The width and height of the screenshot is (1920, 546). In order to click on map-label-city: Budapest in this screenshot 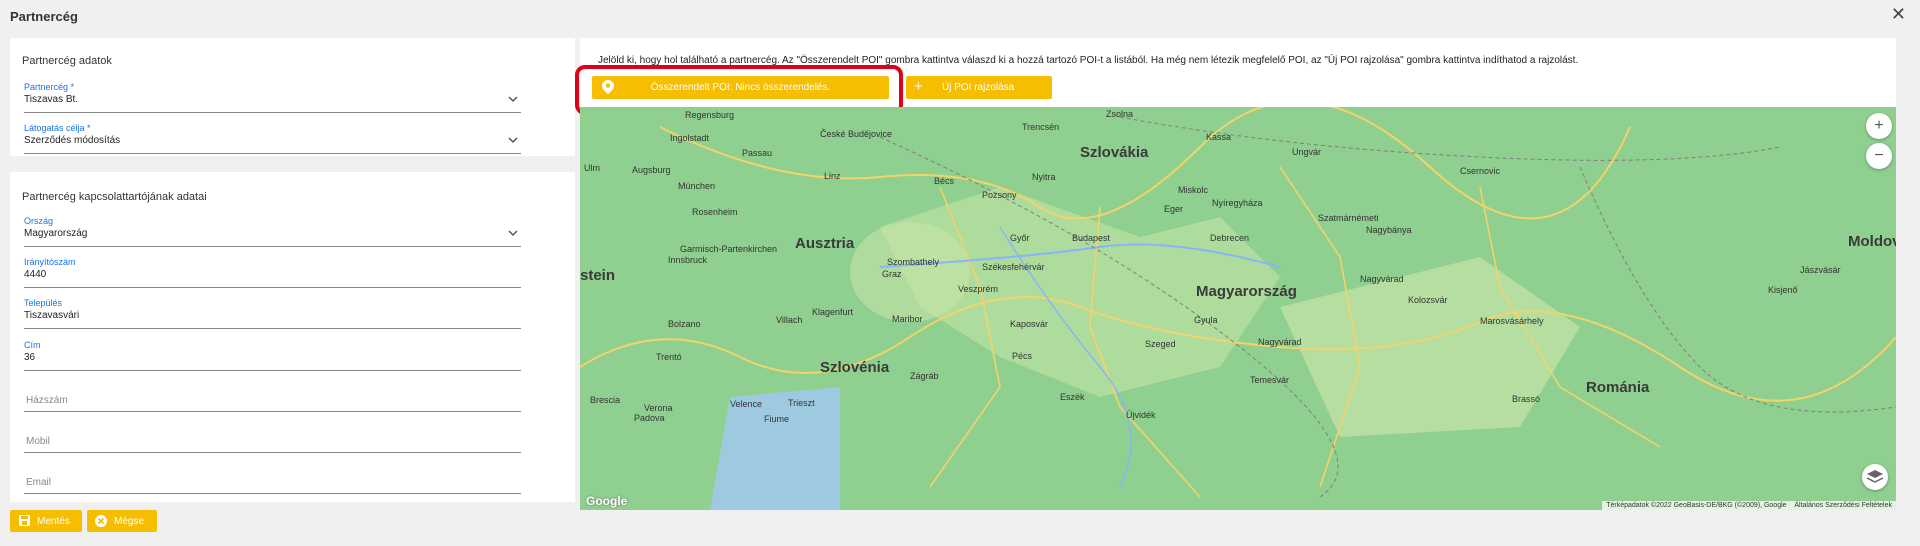, I will do `click(1091, 238)`.